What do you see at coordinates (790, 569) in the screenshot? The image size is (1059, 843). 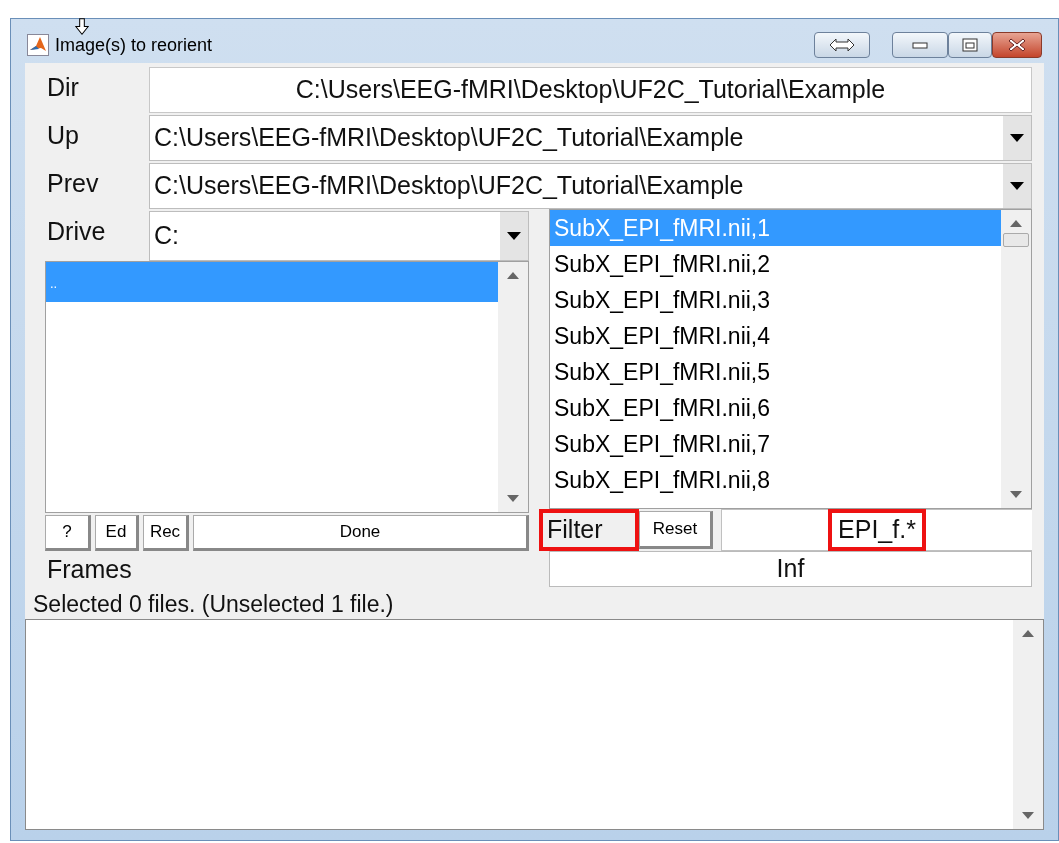 I see `frames-field: Inf` at bounding box center [790, 569].